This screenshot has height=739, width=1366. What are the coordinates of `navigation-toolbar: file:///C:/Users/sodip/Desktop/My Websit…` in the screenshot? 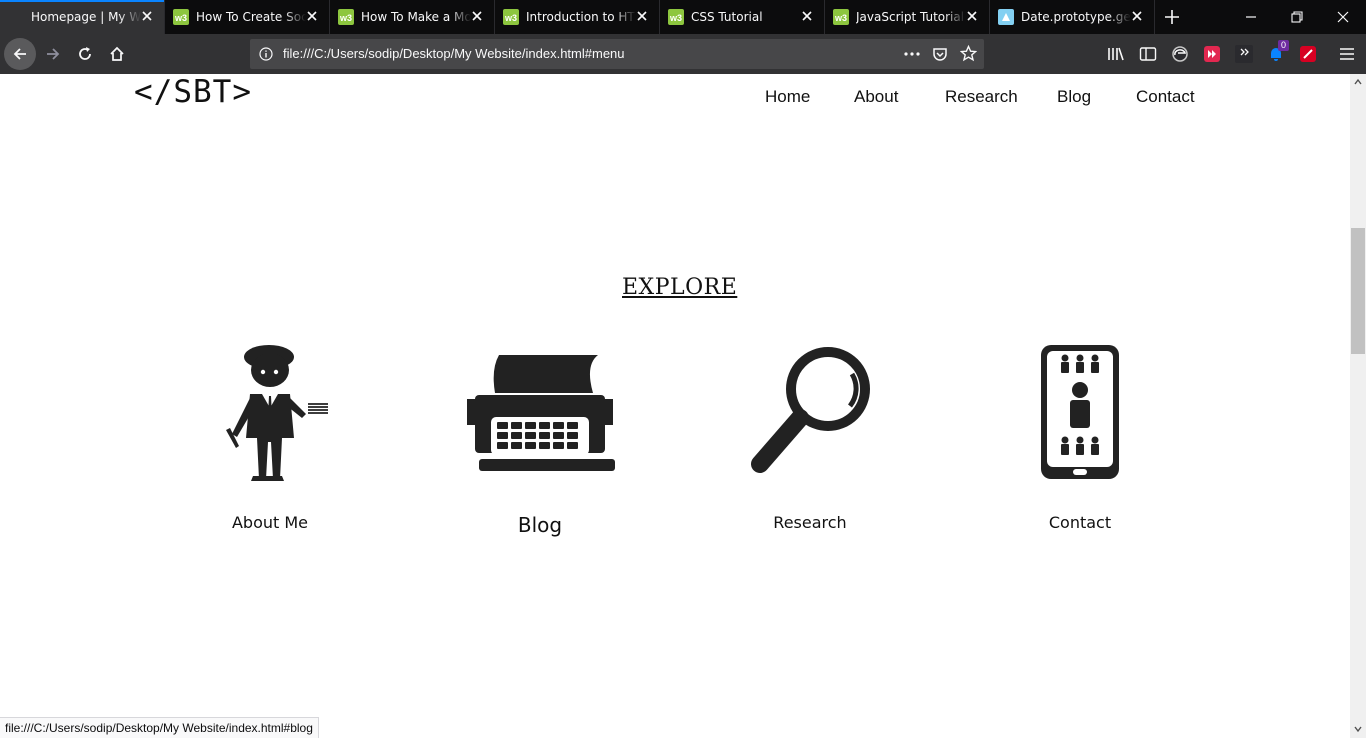 It's located at (683, 54).